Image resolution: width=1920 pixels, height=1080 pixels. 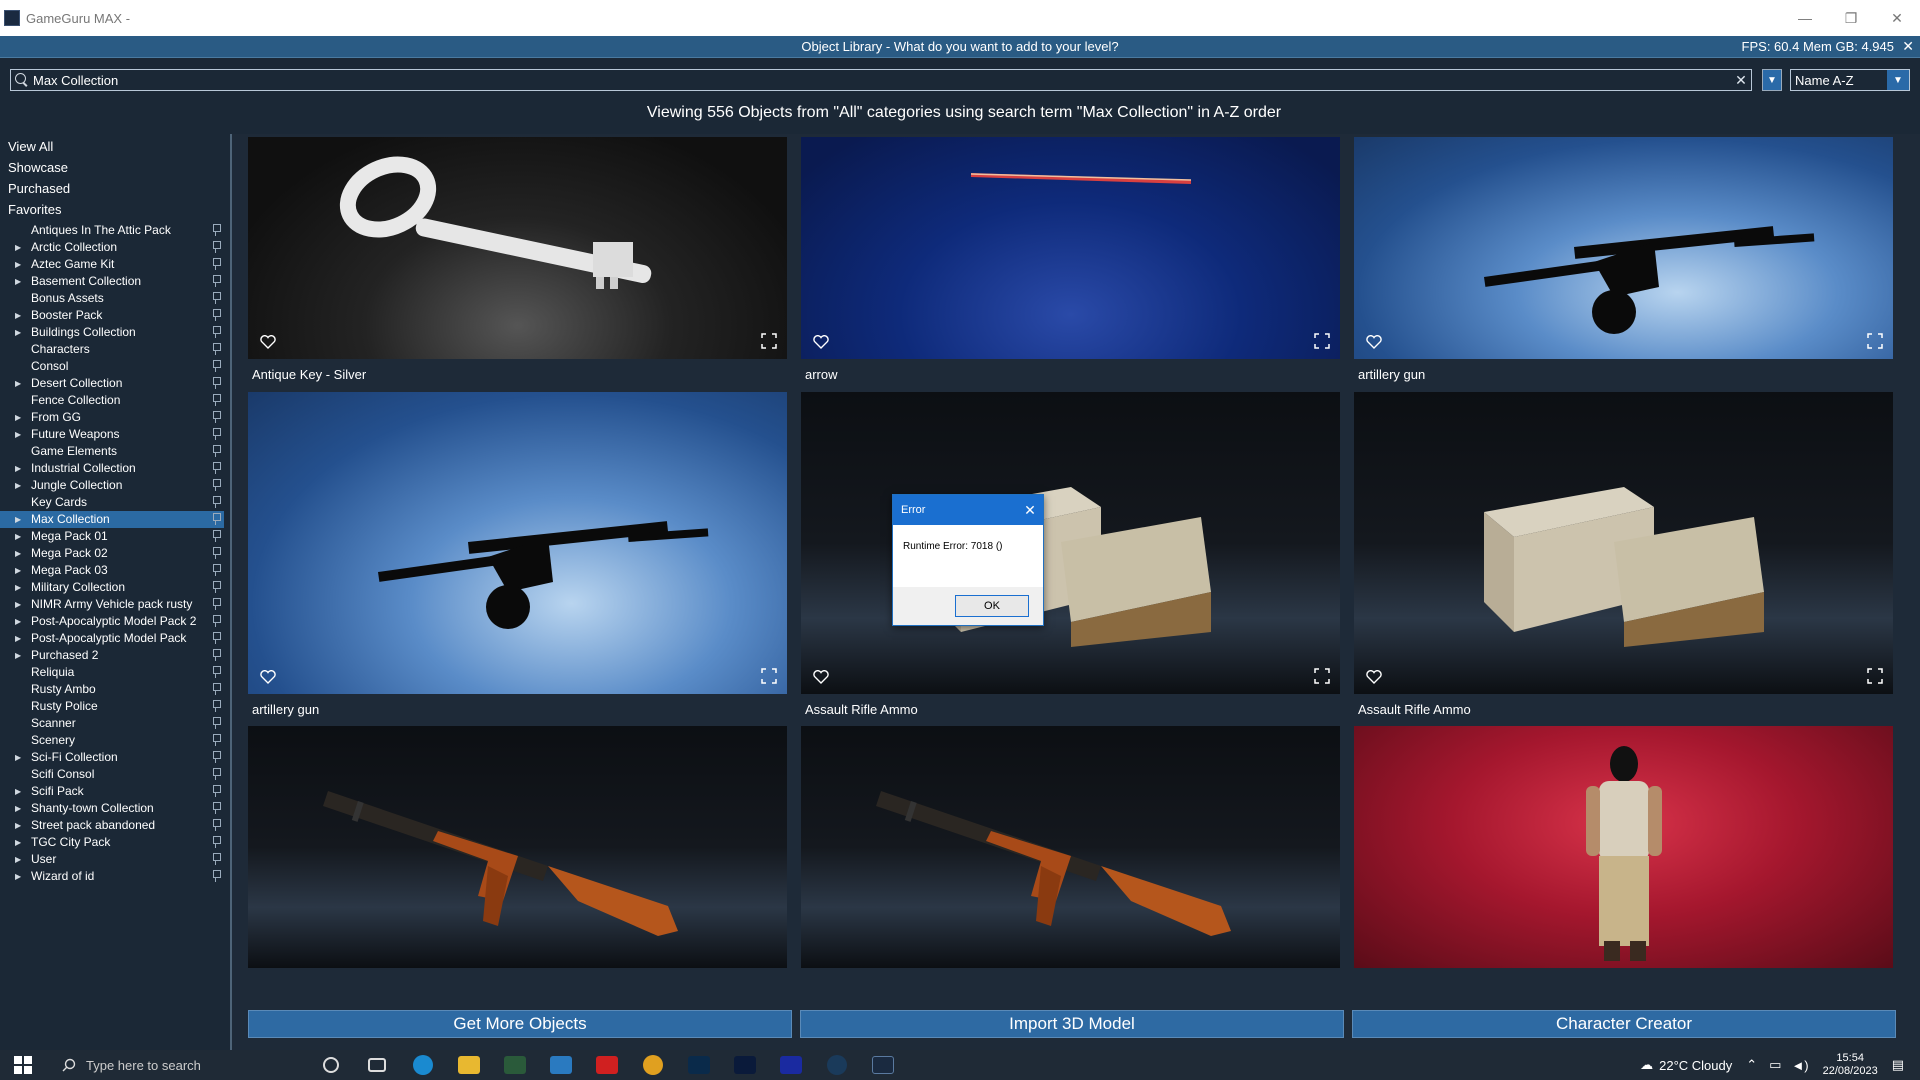 I want to click on get-more-objects-button: Get More Objects, so click(x=520, y=1024).